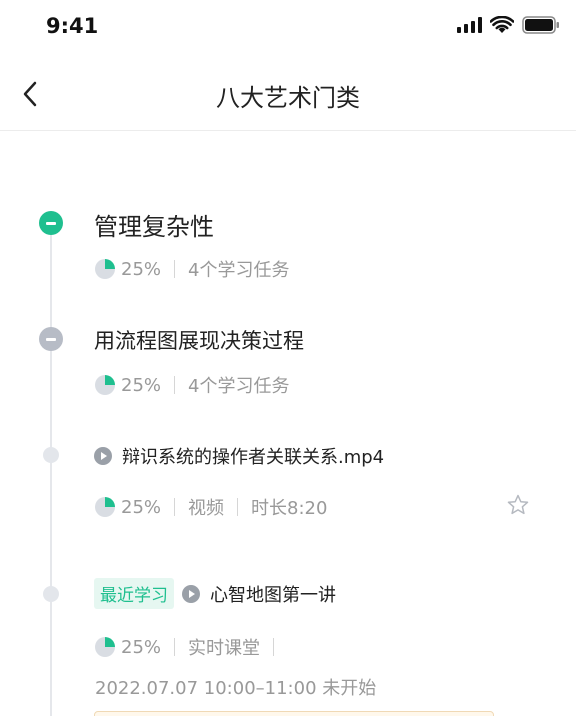 The image size is (576, 716). What do you see at coordinates (469, 25) in the screenshot?
I see `signal-icon` at bounding box center [469, 25].